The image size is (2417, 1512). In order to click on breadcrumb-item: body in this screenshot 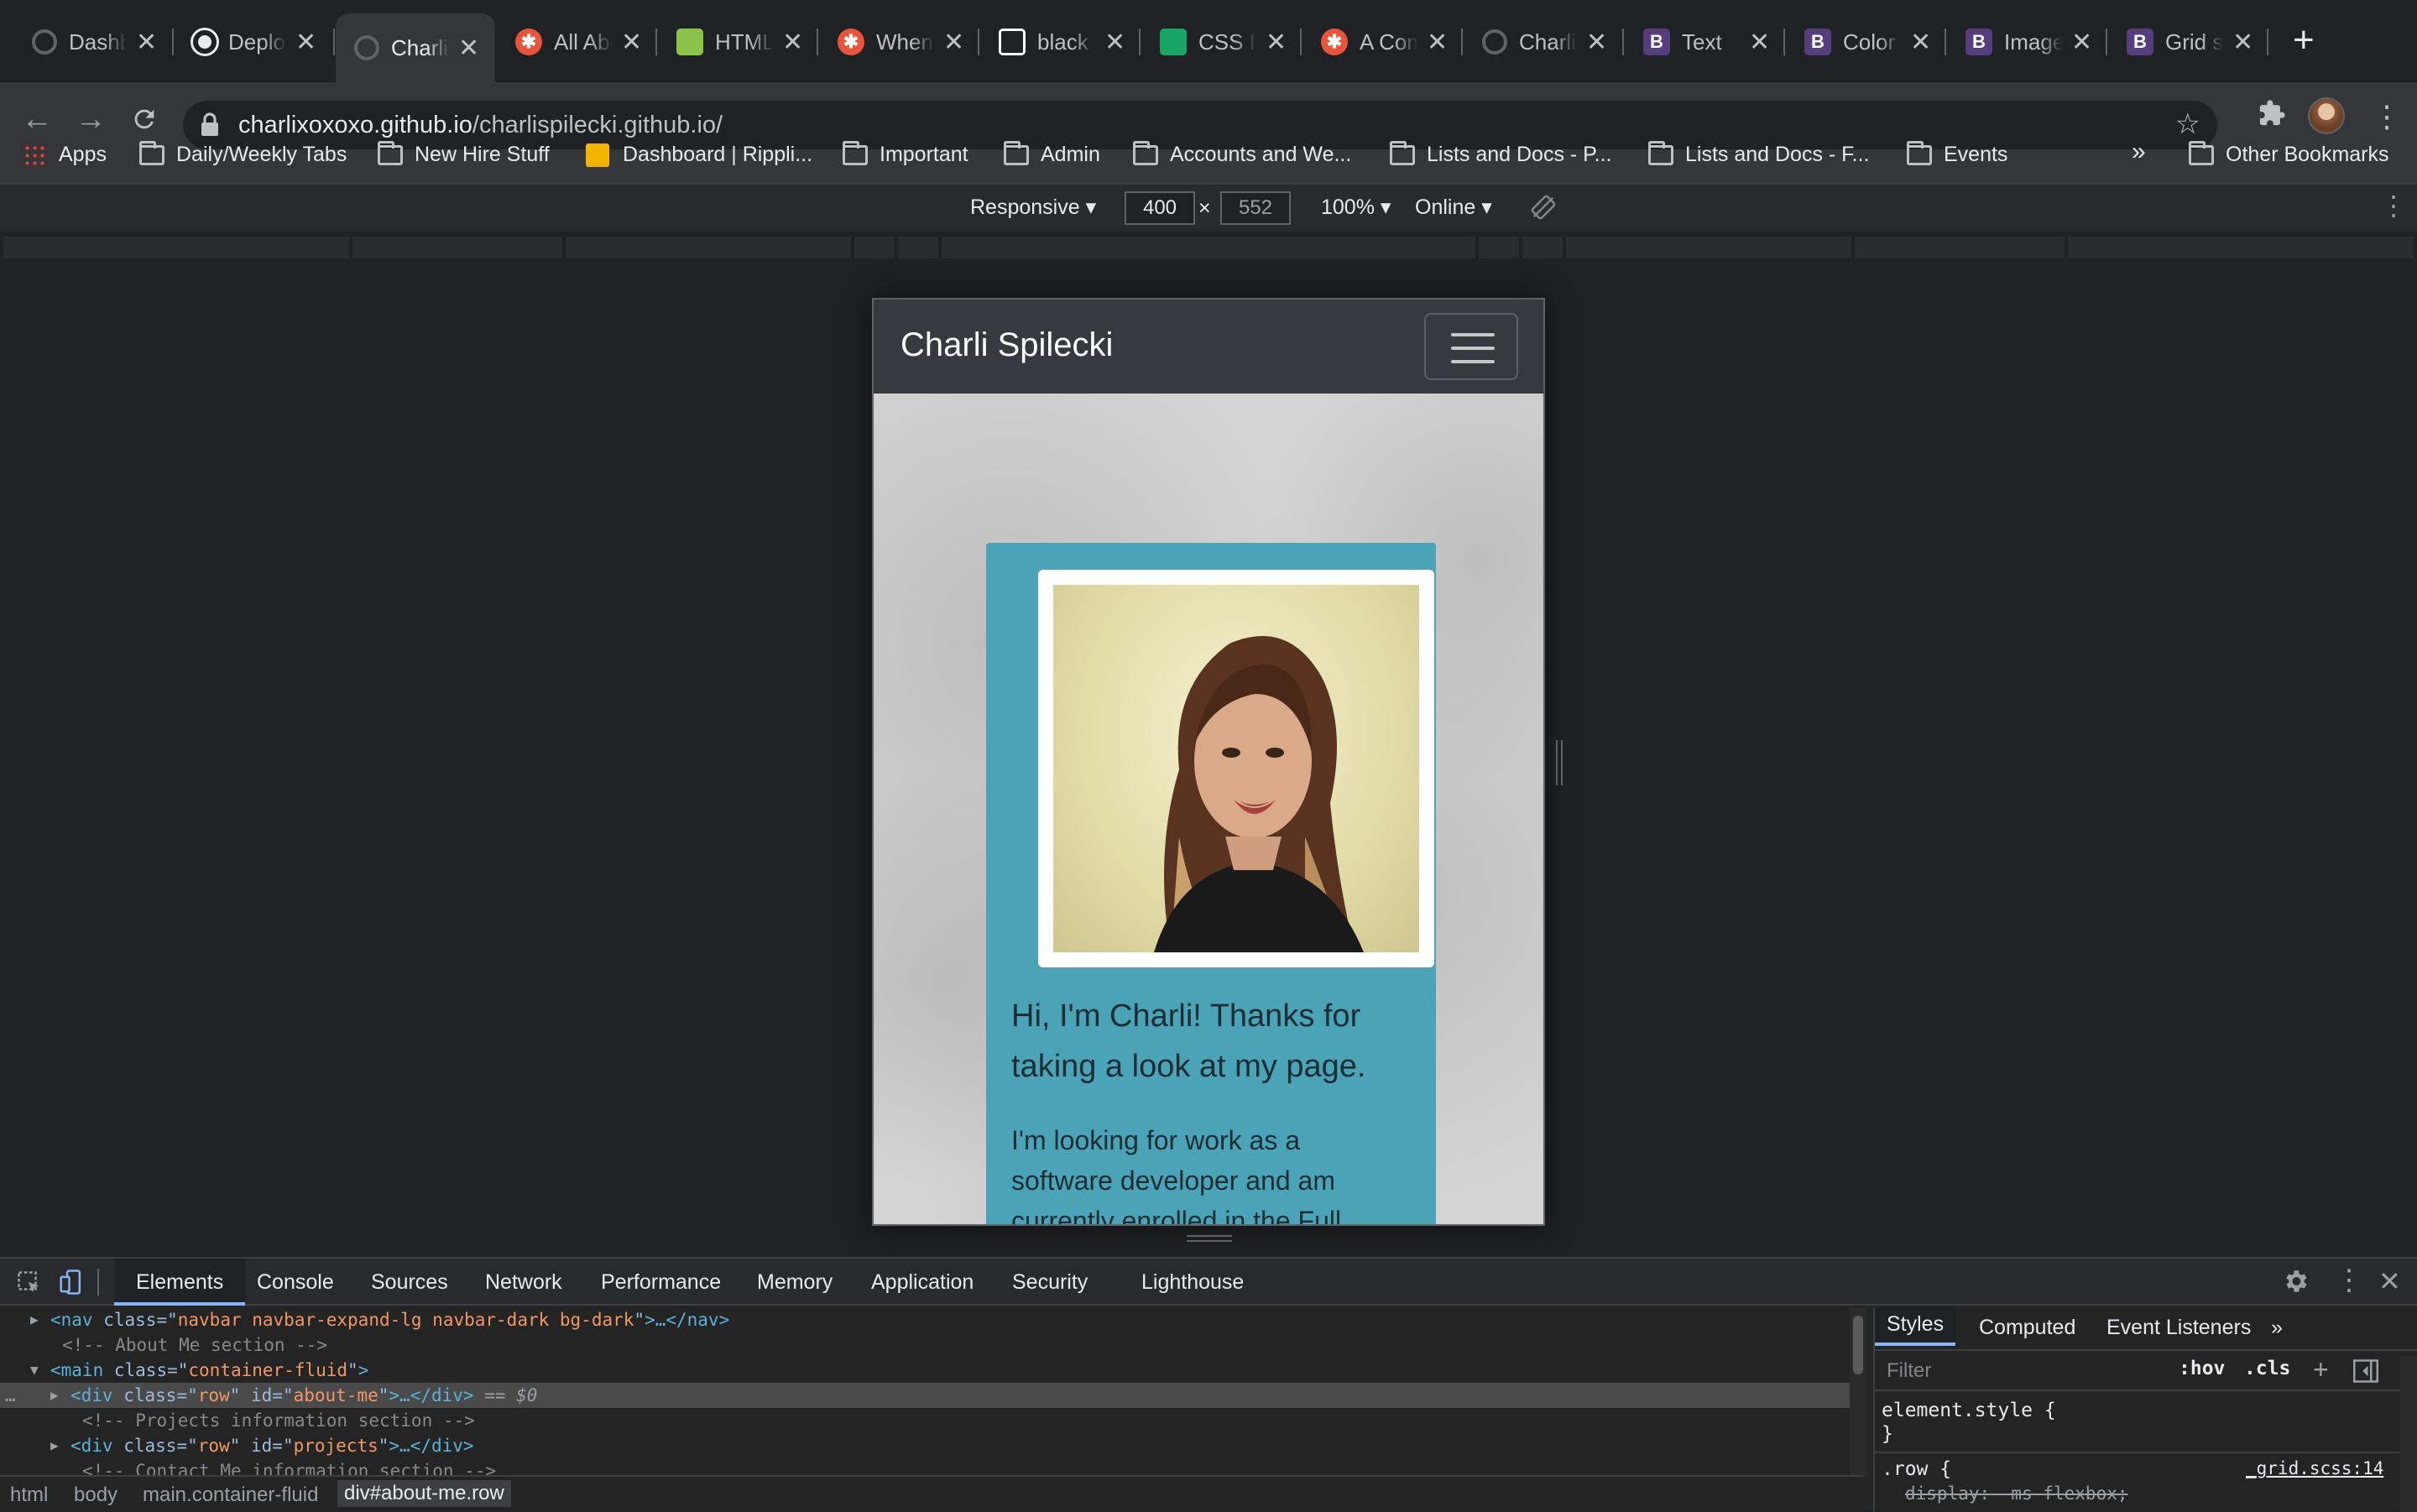, I will do `click(95, 1495)`.